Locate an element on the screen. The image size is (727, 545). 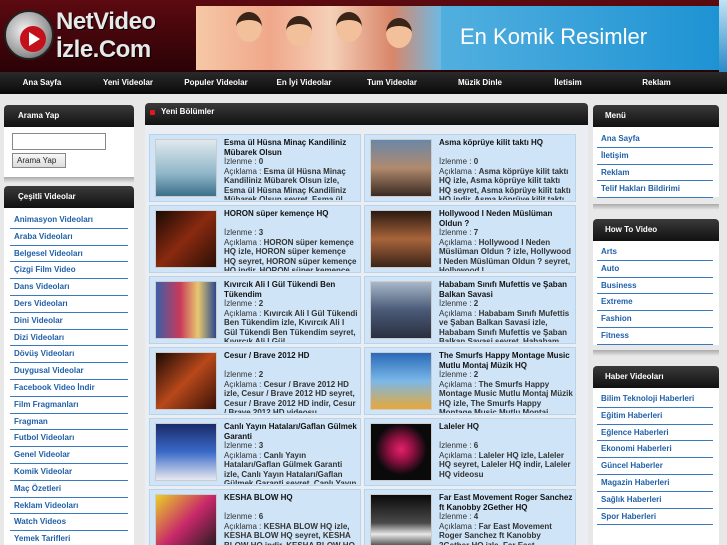
news-ekonomi: Ekonomi Haberleri is located at coordinates (655, 450).